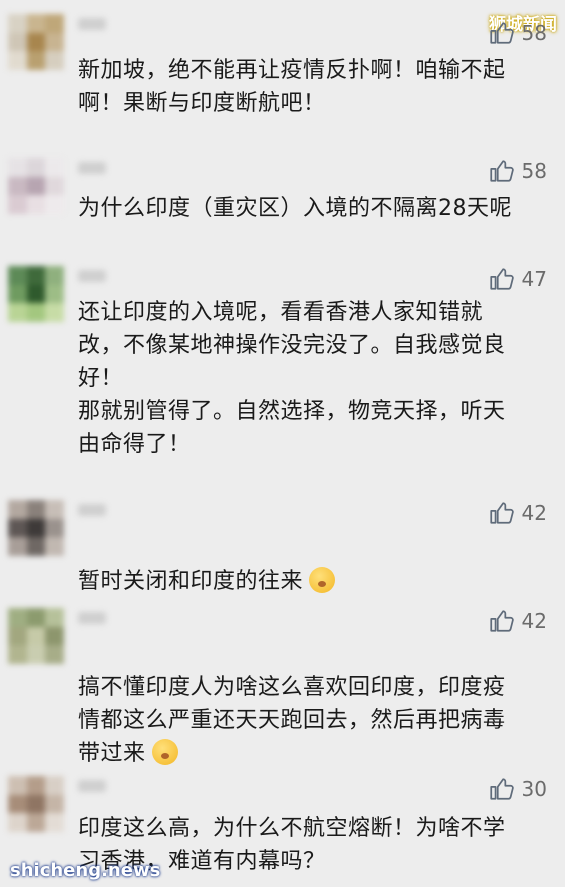 This screenshot has width=565, height=887. I want to click on like-button: 30, so click(517, 789).